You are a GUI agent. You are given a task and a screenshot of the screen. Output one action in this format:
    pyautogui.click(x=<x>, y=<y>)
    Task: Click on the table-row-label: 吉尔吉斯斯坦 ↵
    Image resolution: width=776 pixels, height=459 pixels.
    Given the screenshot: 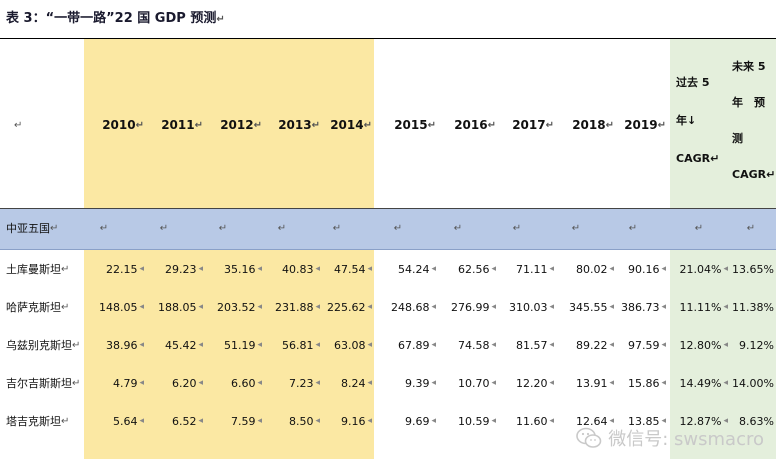 What is the action you would take?
    pyautogui.click(x=45, y=383)
    